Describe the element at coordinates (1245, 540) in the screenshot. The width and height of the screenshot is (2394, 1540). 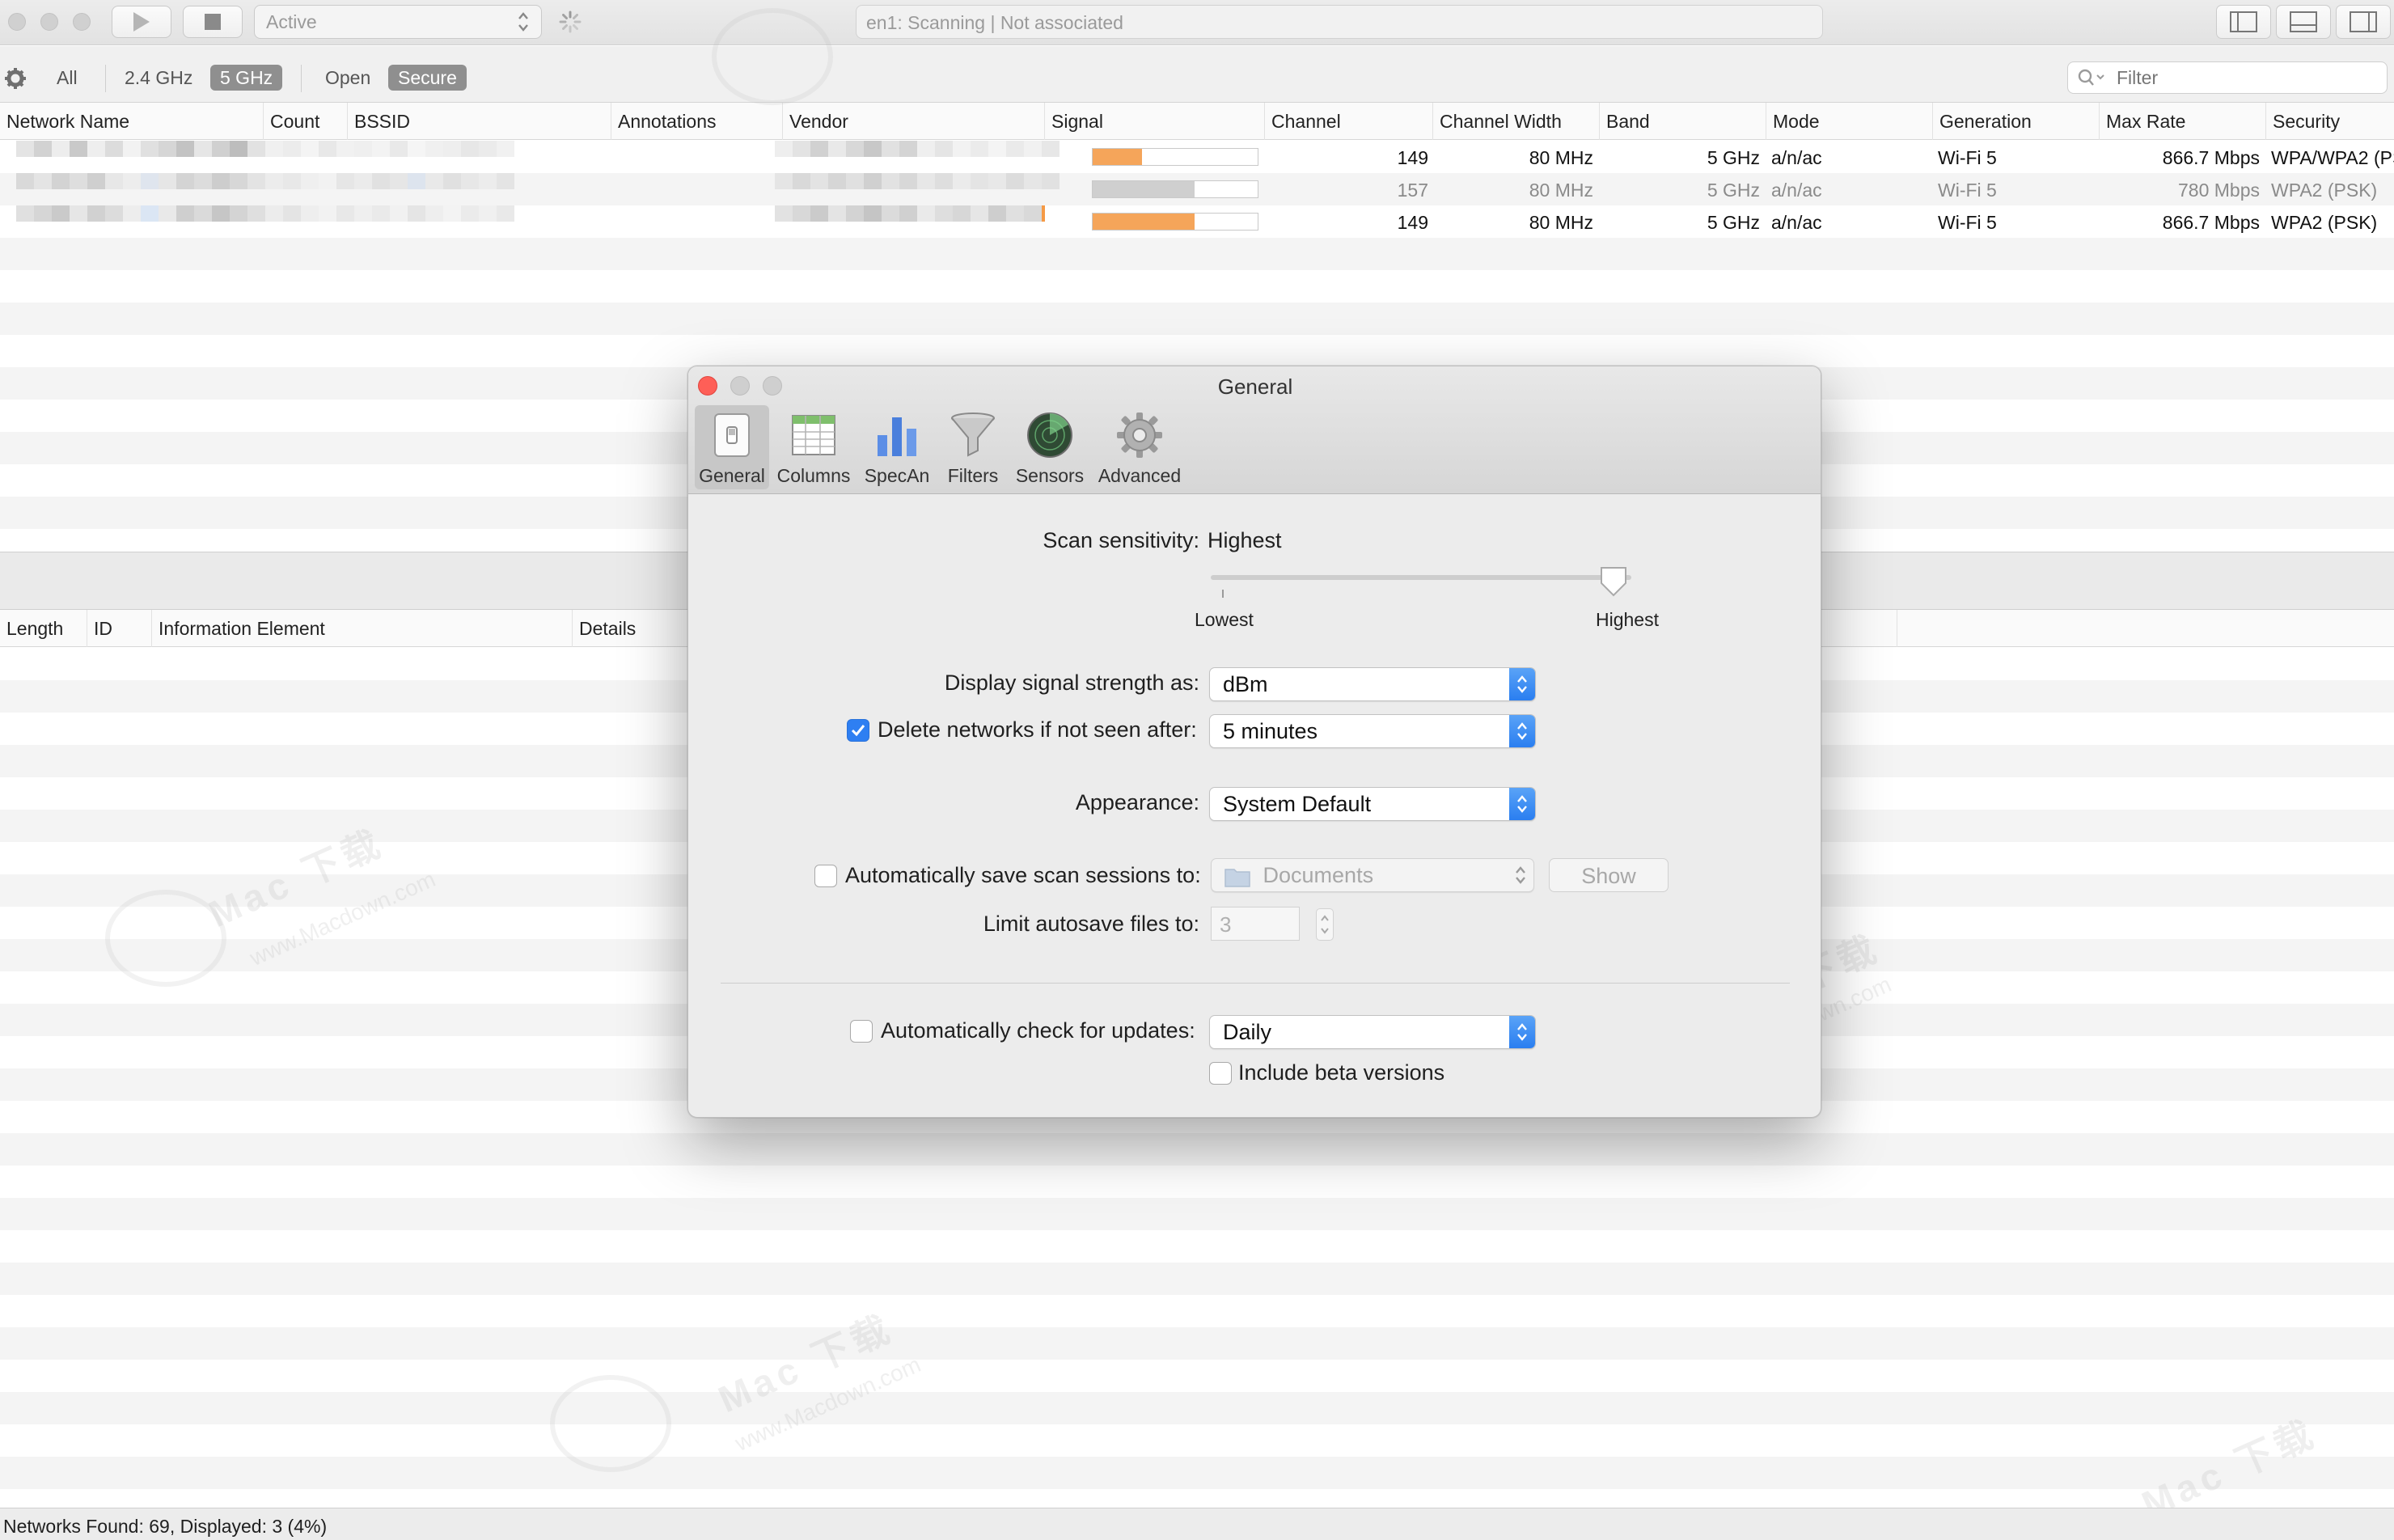
I see `scan-sensitivity-value: Highest` at that location.